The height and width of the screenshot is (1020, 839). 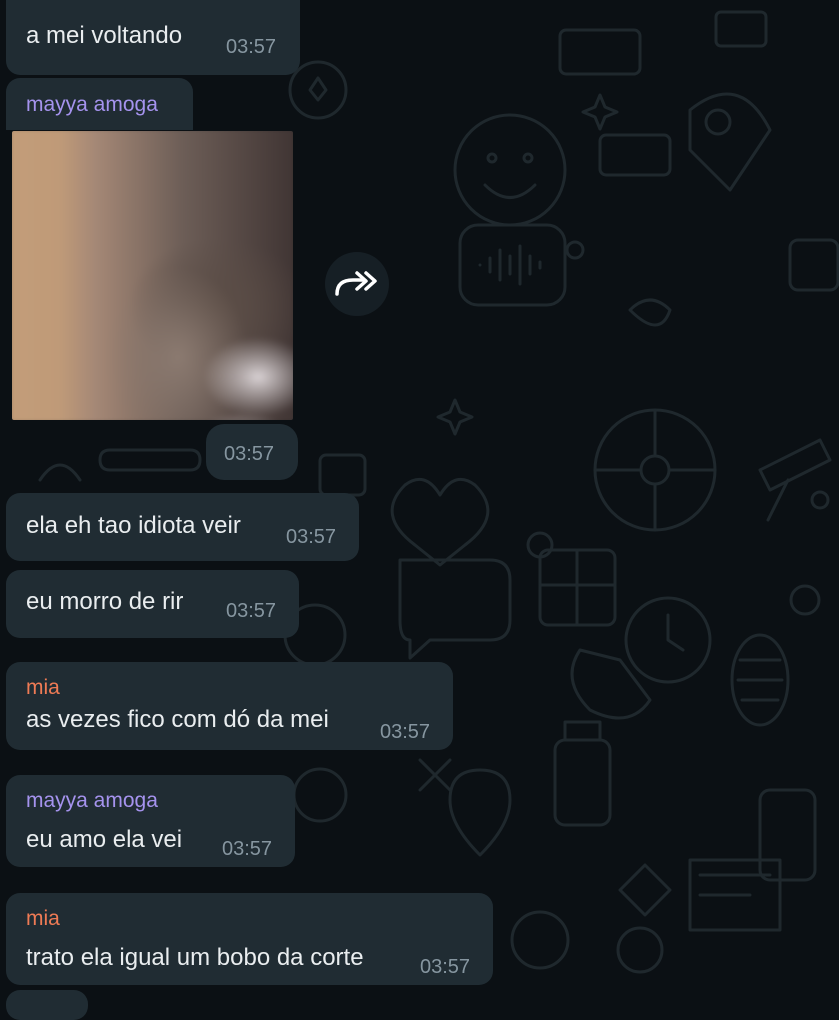 I want to click on message-text: ela eh tao idiota veir, so click(x=133, y=525).